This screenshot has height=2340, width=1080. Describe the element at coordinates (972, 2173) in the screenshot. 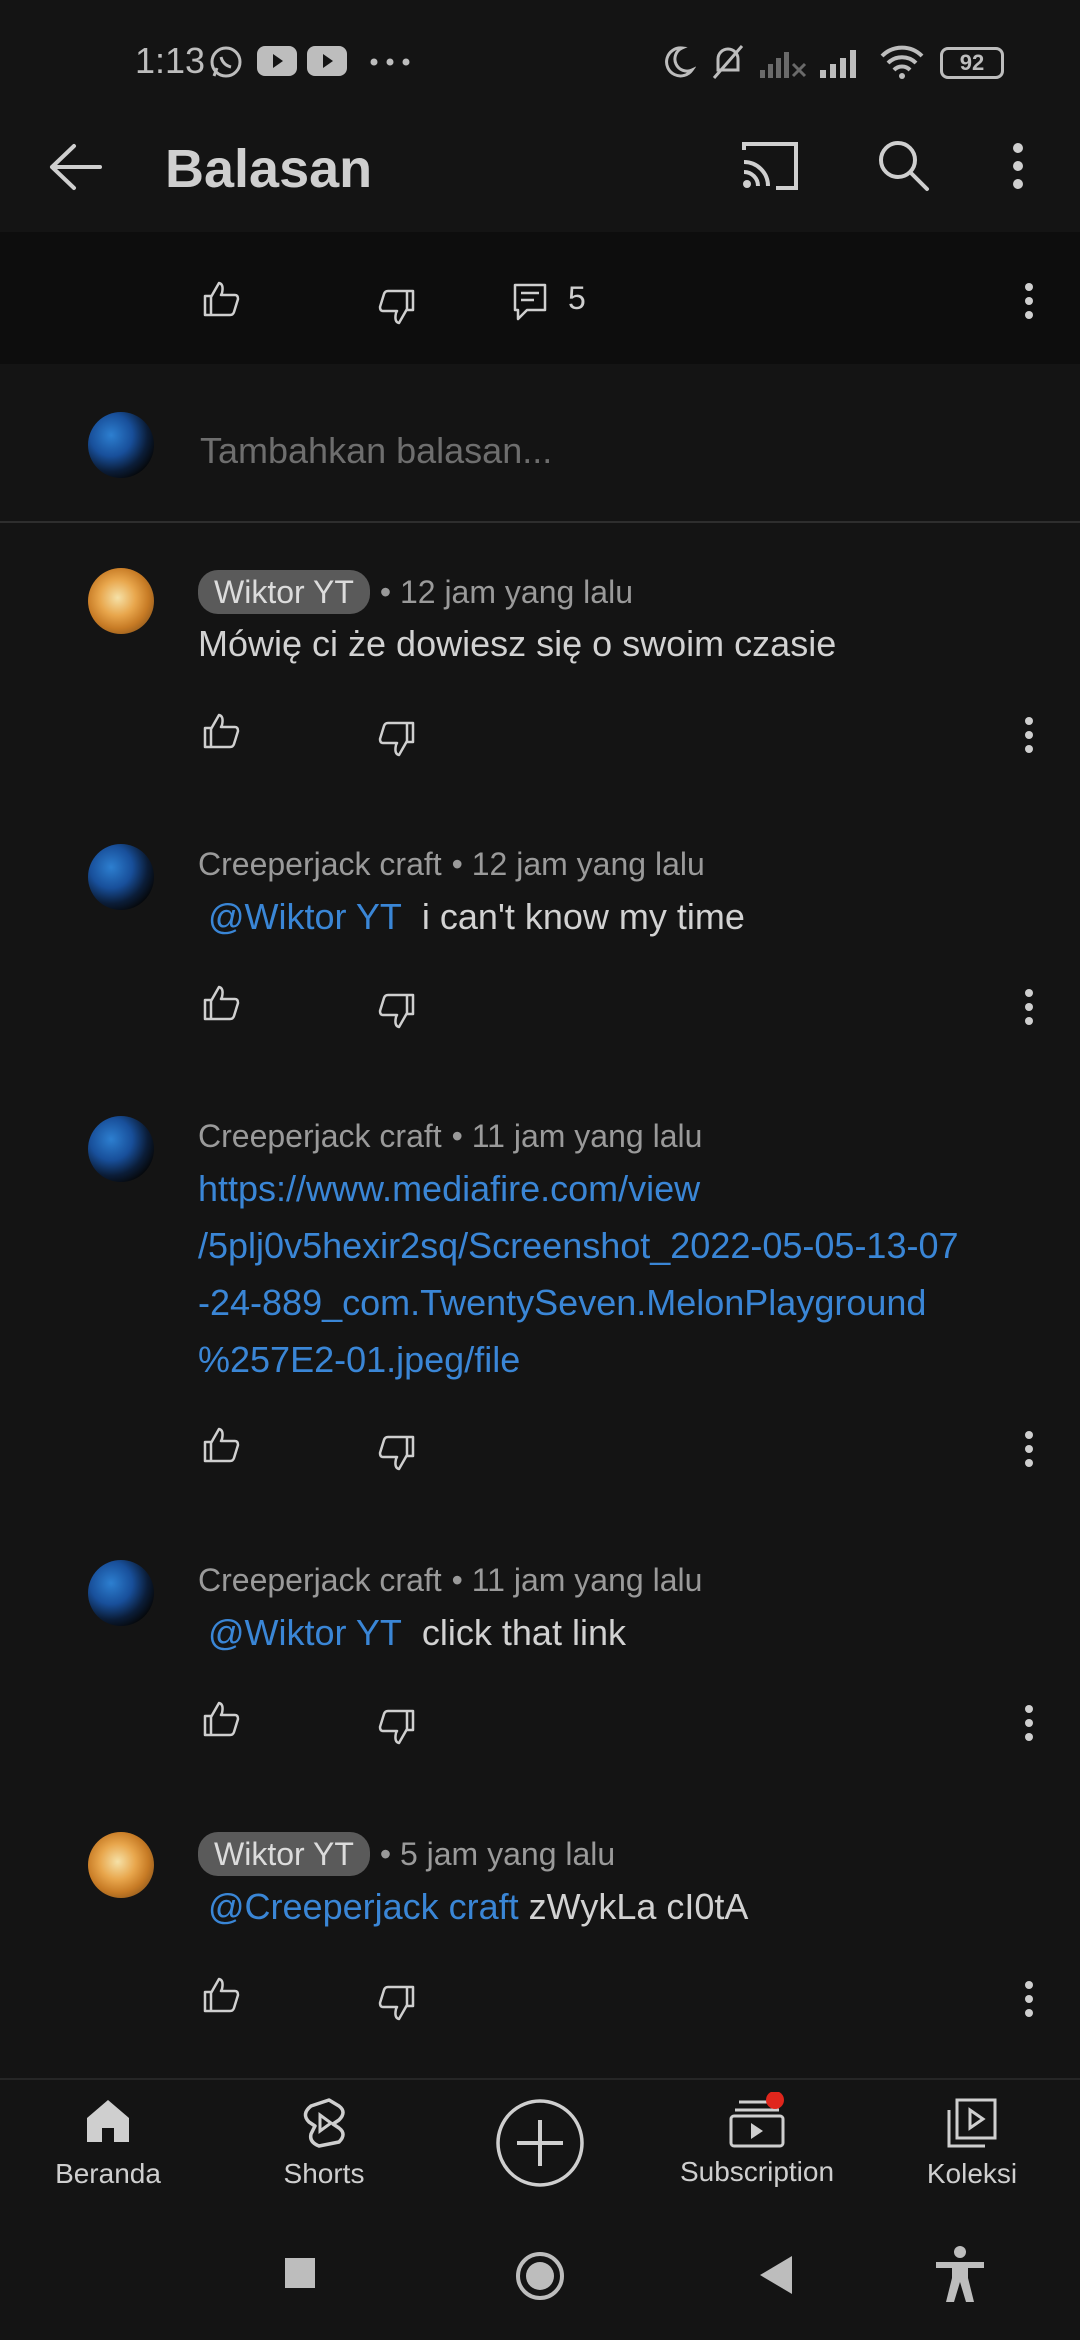

I see `nav-label: Koleksi` at that location.